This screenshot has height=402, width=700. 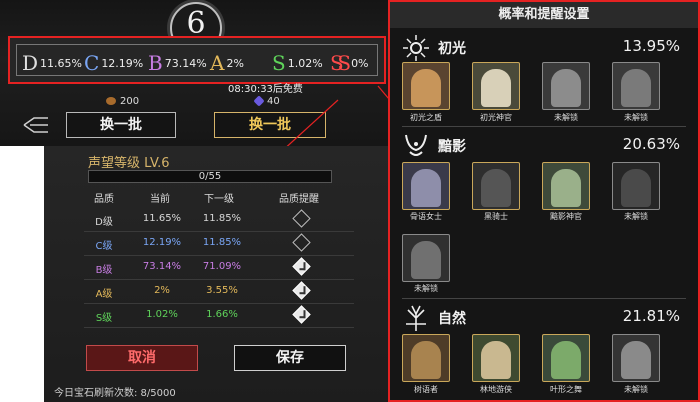 I want to click on section-name-light: 初光, so click(x=452, y=49).